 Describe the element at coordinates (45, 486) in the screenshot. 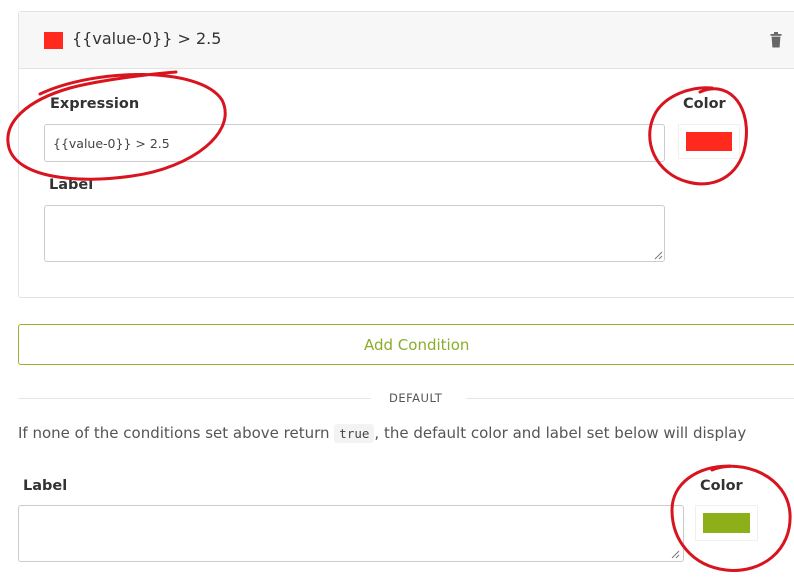

I see `default-label-label: Label` at that location.